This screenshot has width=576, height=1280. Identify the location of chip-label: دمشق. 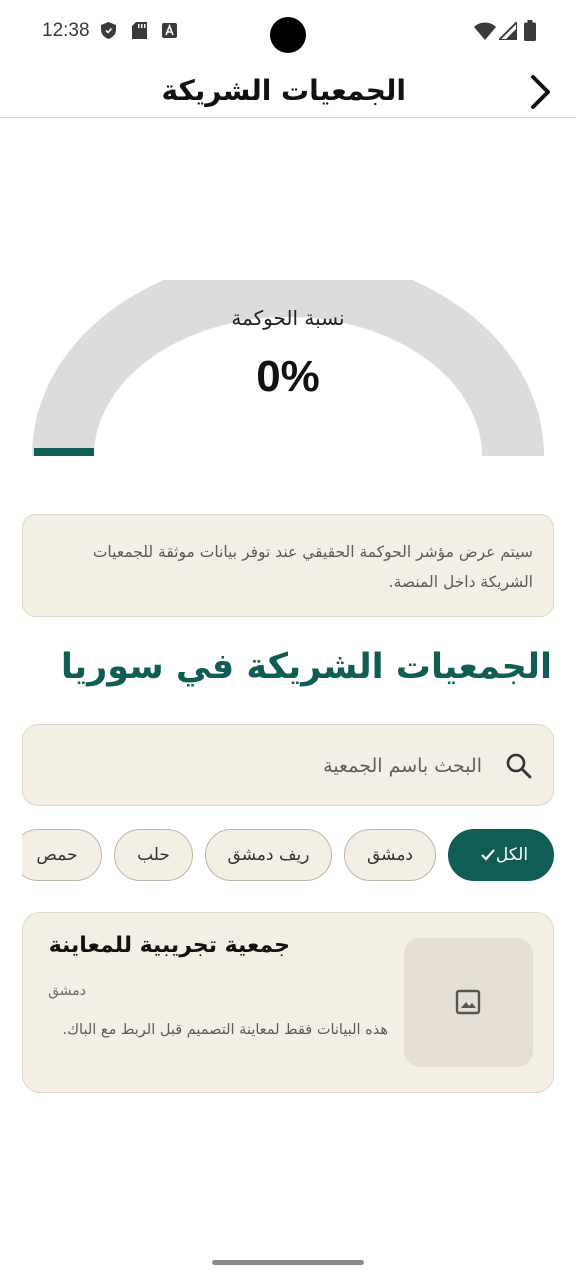
(390, 855).